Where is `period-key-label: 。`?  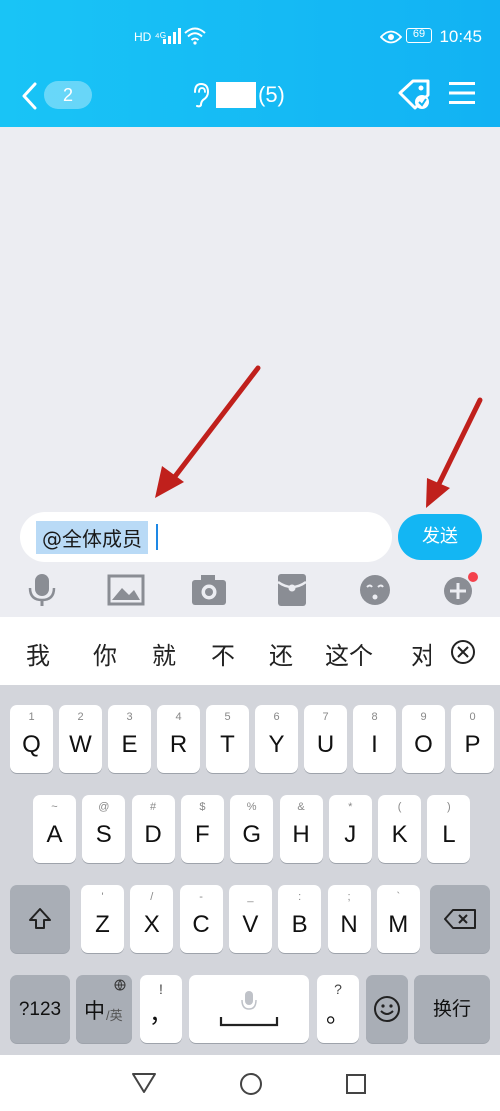 period-key-label: 。 is located at coordinates (338, 1014).